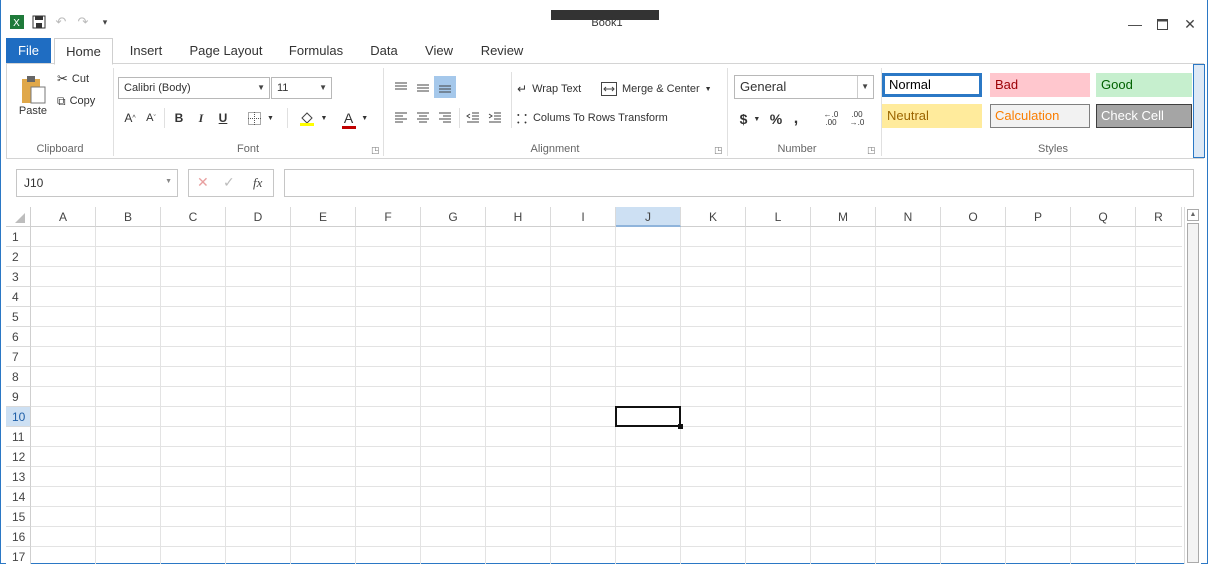 The height and width of the screenshot is (564, 1208). I want to click on column-header-p: P, so click(1038, 217).